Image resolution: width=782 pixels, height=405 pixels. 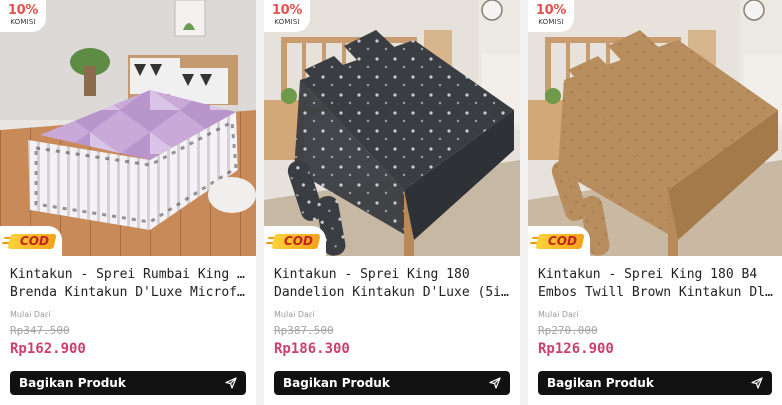 What do you see at coordinates (576, 349) in the screenshot?
I see `sale-price: Rp126.900` at bounding box center [576, 349].